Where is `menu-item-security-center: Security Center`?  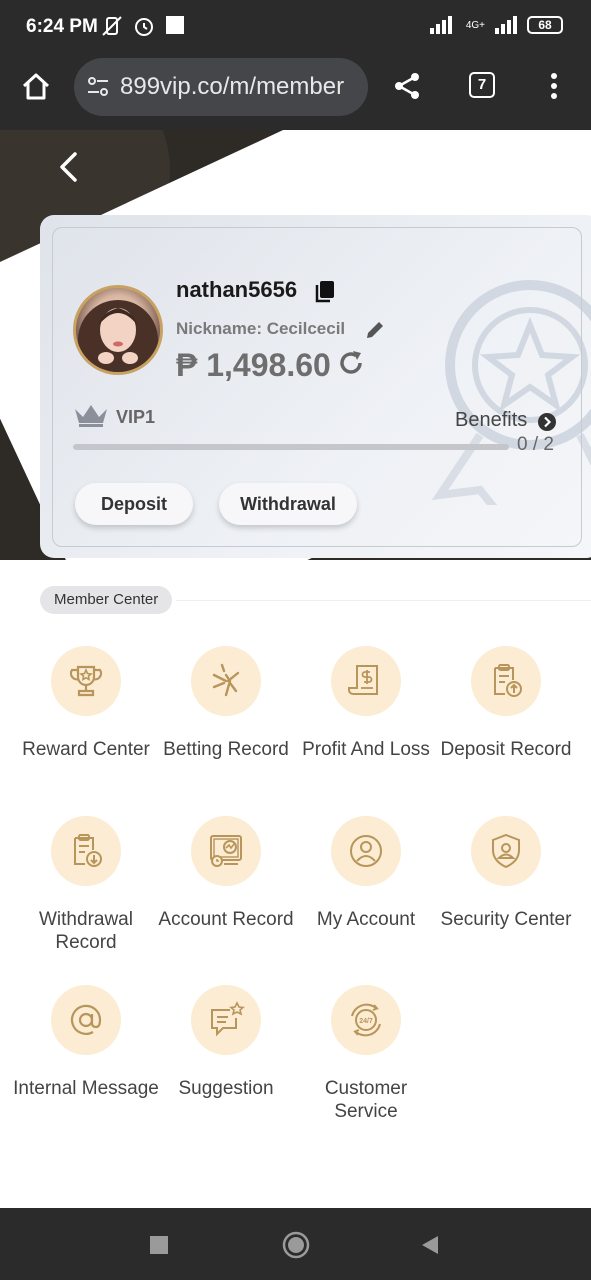 menu-item-security-center: Security Center is located at coordinates (506, 873).